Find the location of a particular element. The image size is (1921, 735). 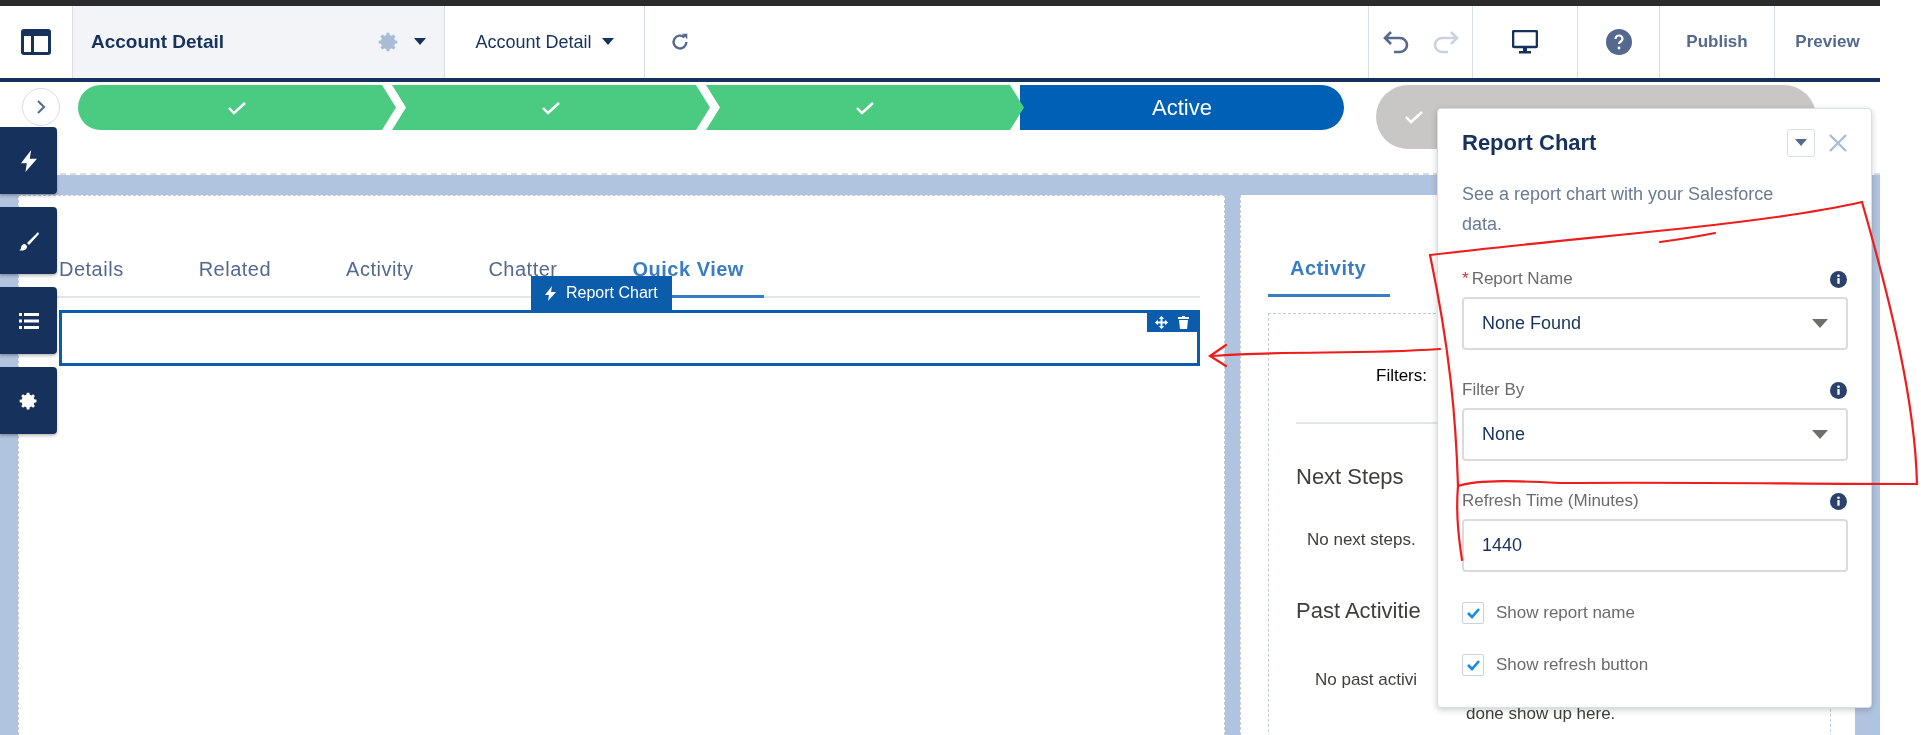

empty-text: No past activi is located at coordinates (1366, 680).